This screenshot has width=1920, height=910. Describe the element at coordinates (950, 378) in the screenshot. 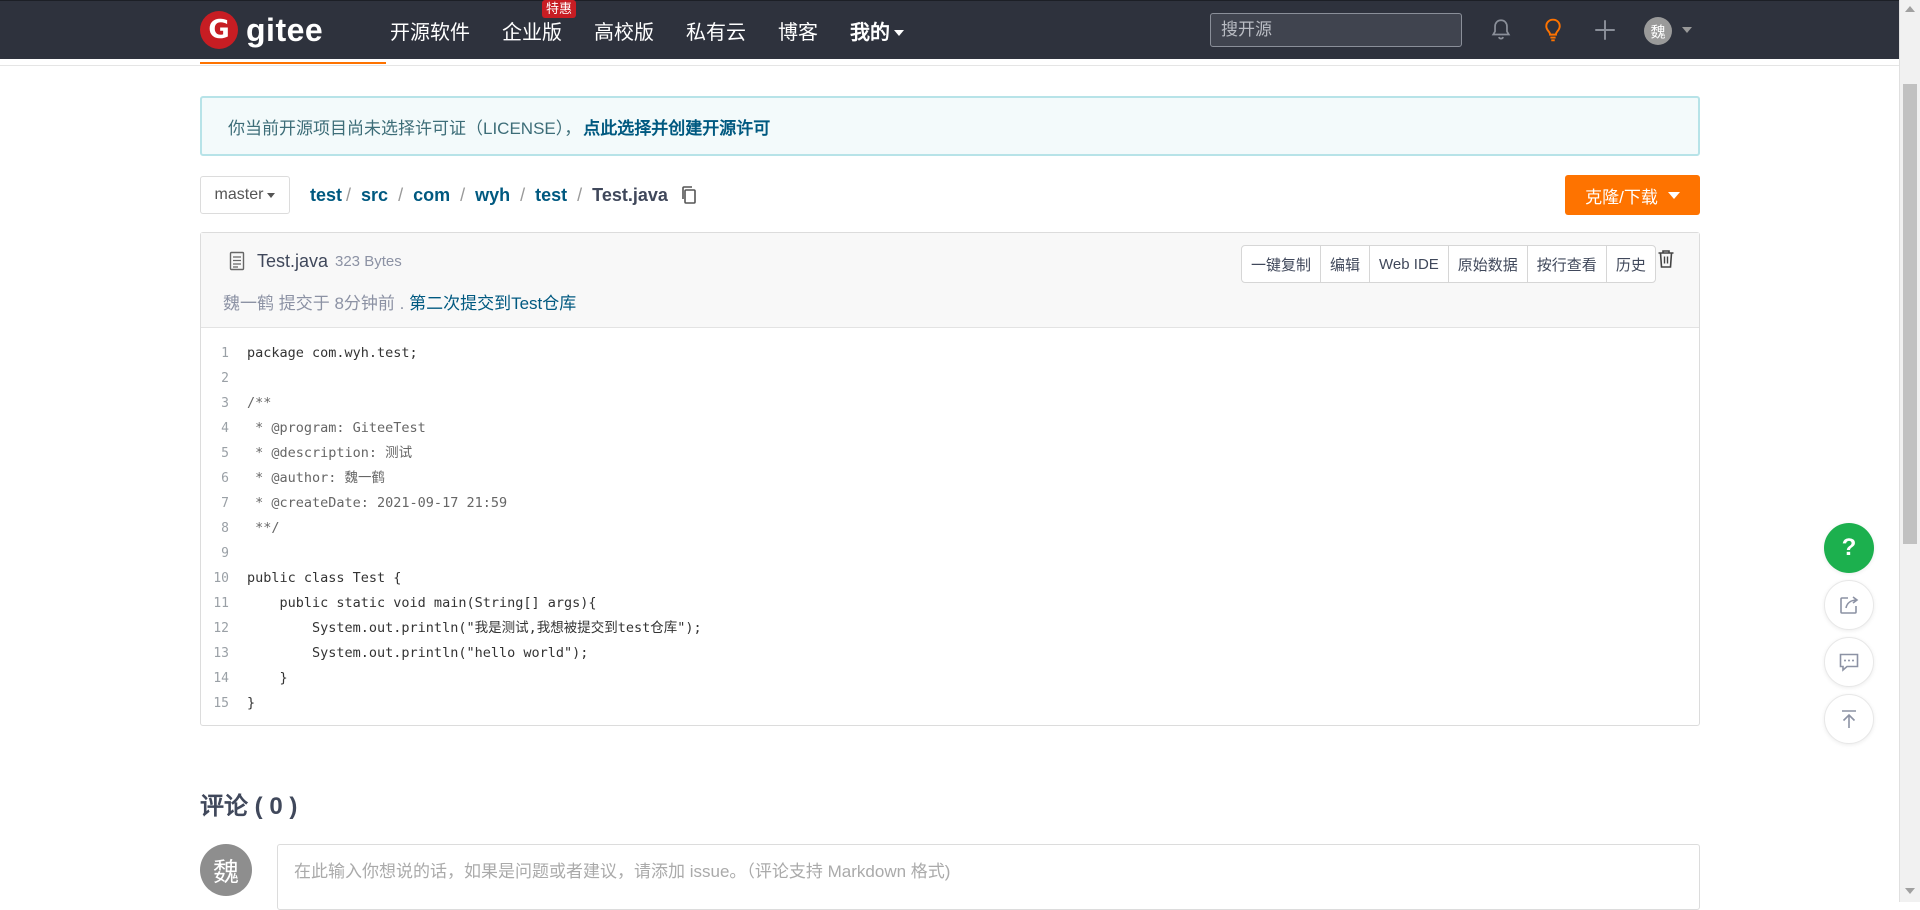

I see `code-line: 2` at that location.